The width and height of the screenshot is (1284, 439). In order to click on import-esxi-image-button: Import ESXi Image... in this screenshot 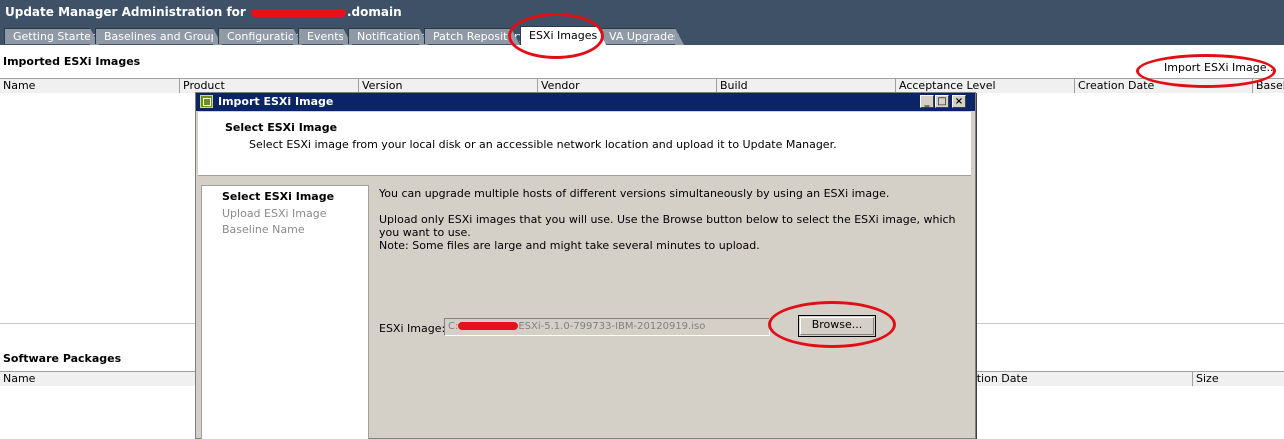, I will do `click(1220, 67)`.